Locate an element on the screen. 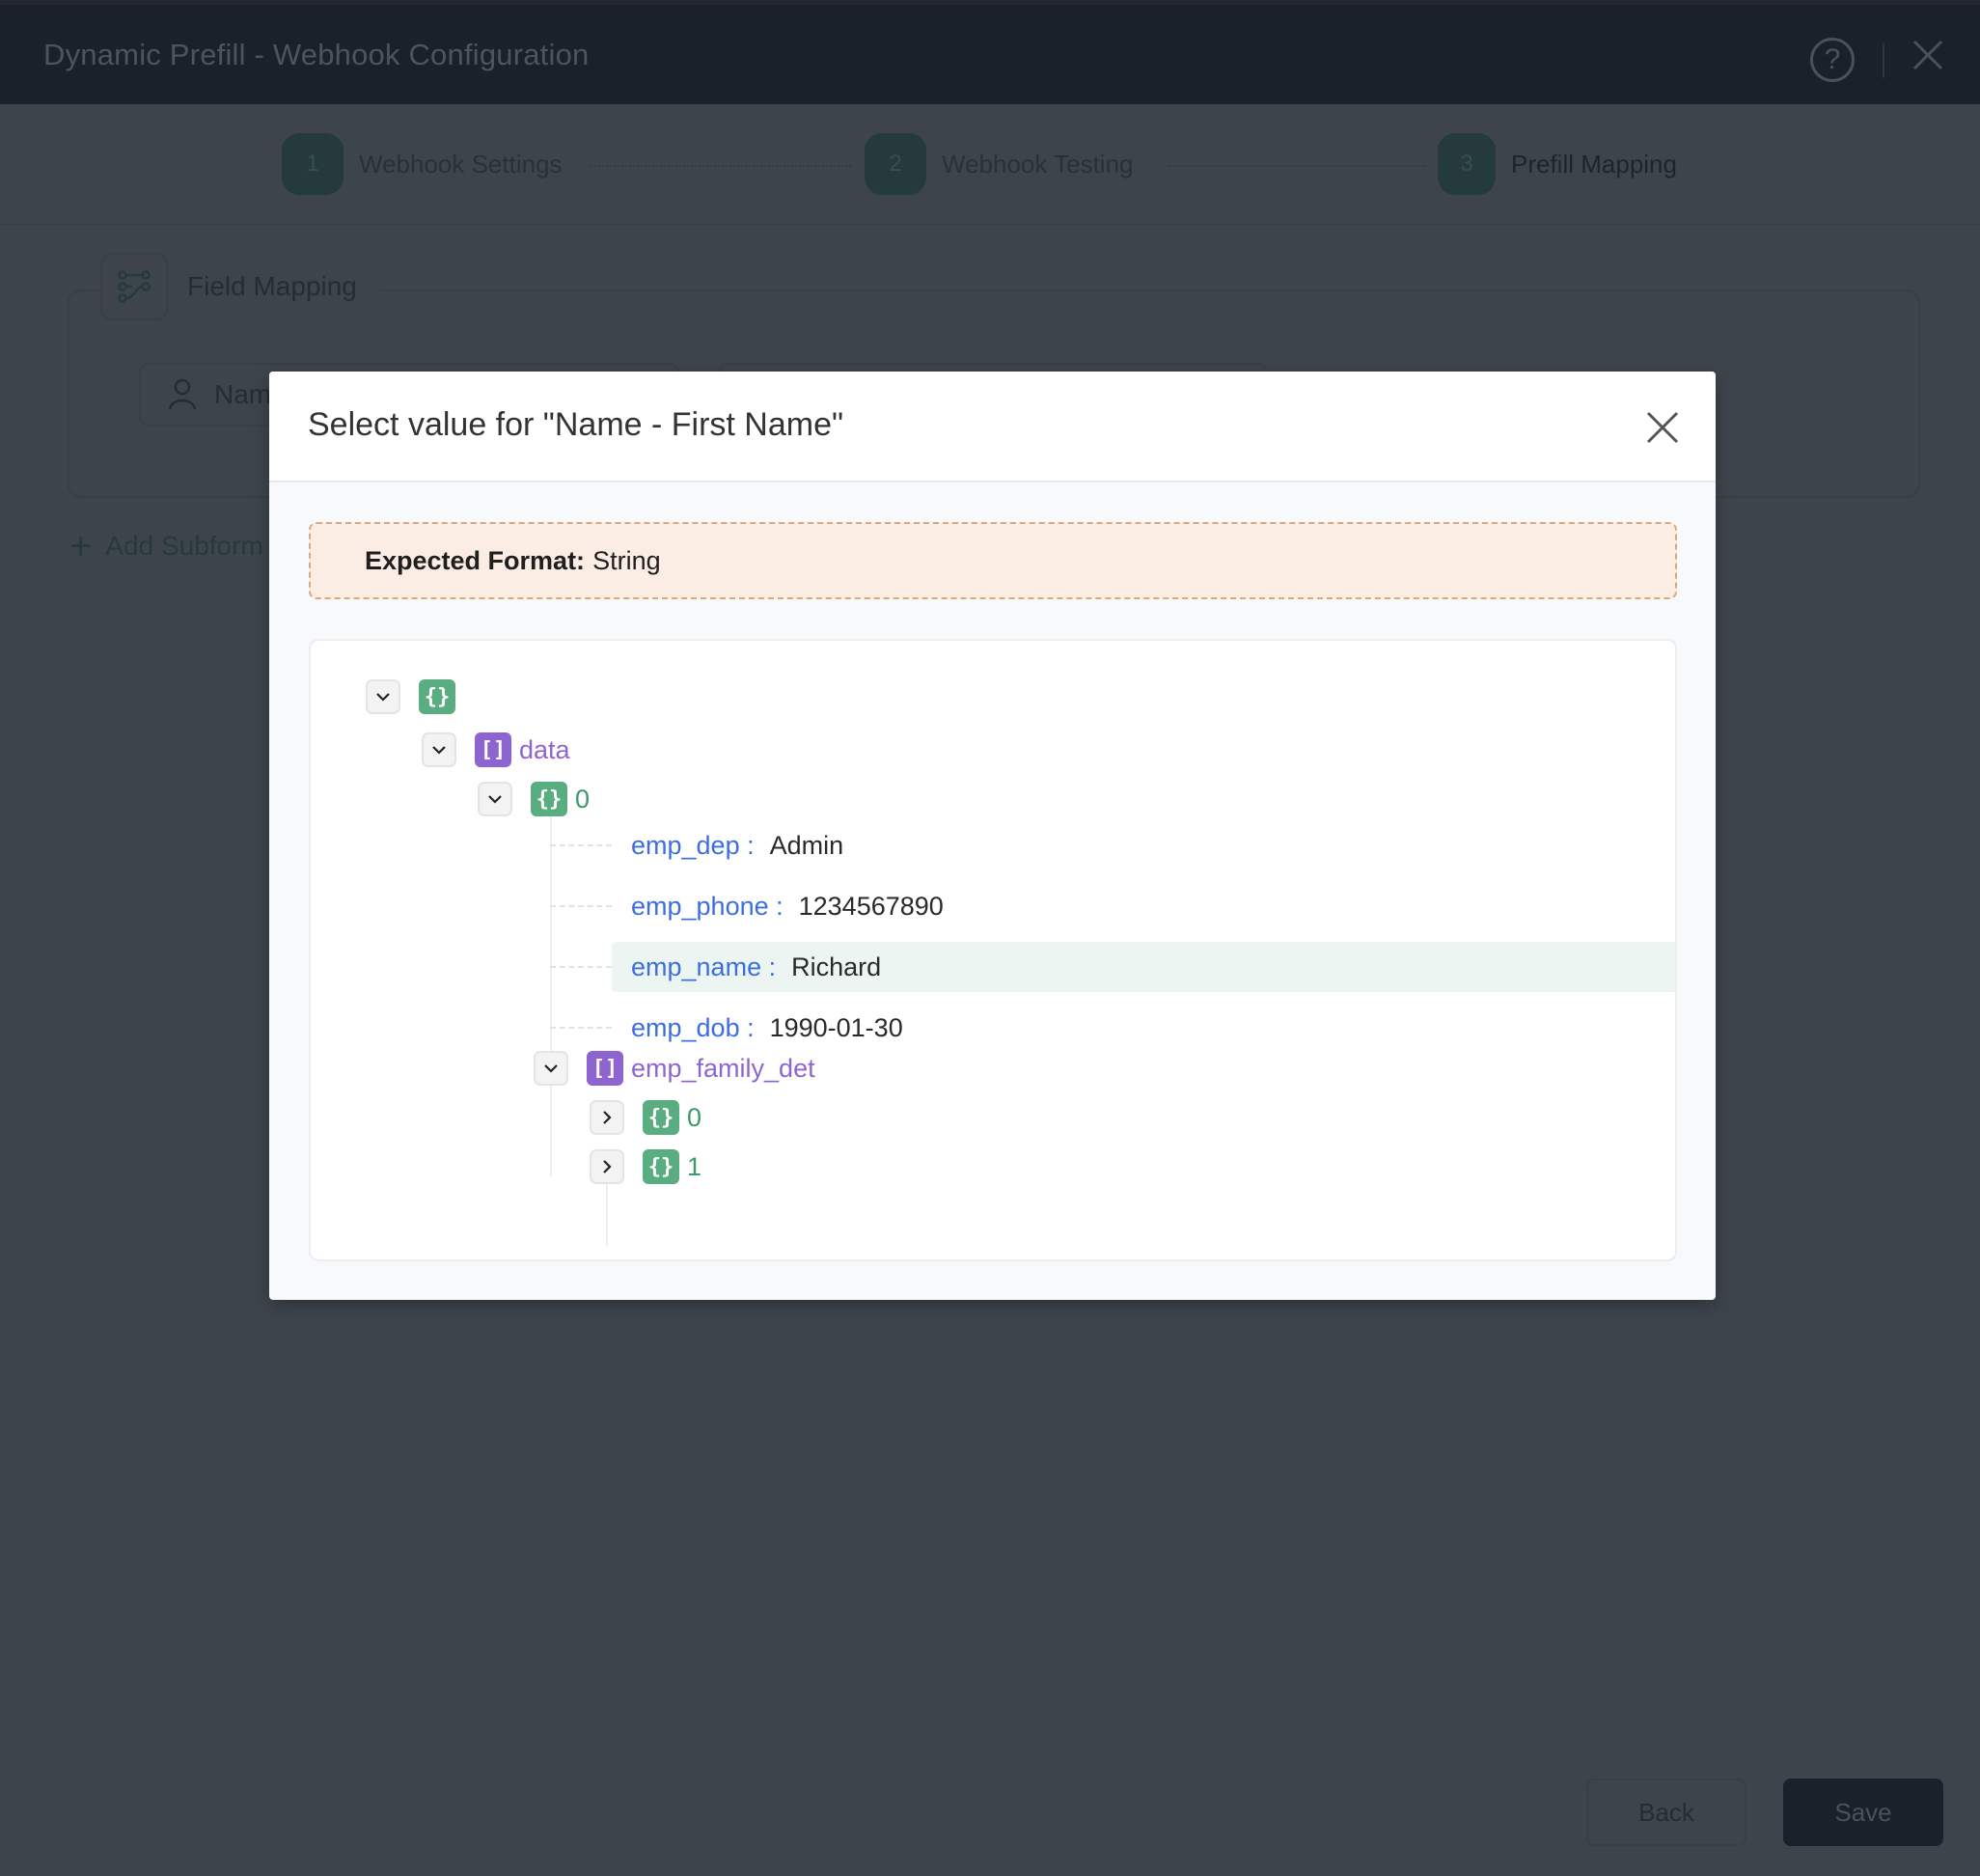 The width and height of the screenshot is (1980, 1876). field-value: Richard is located at coordinates (836, 966).